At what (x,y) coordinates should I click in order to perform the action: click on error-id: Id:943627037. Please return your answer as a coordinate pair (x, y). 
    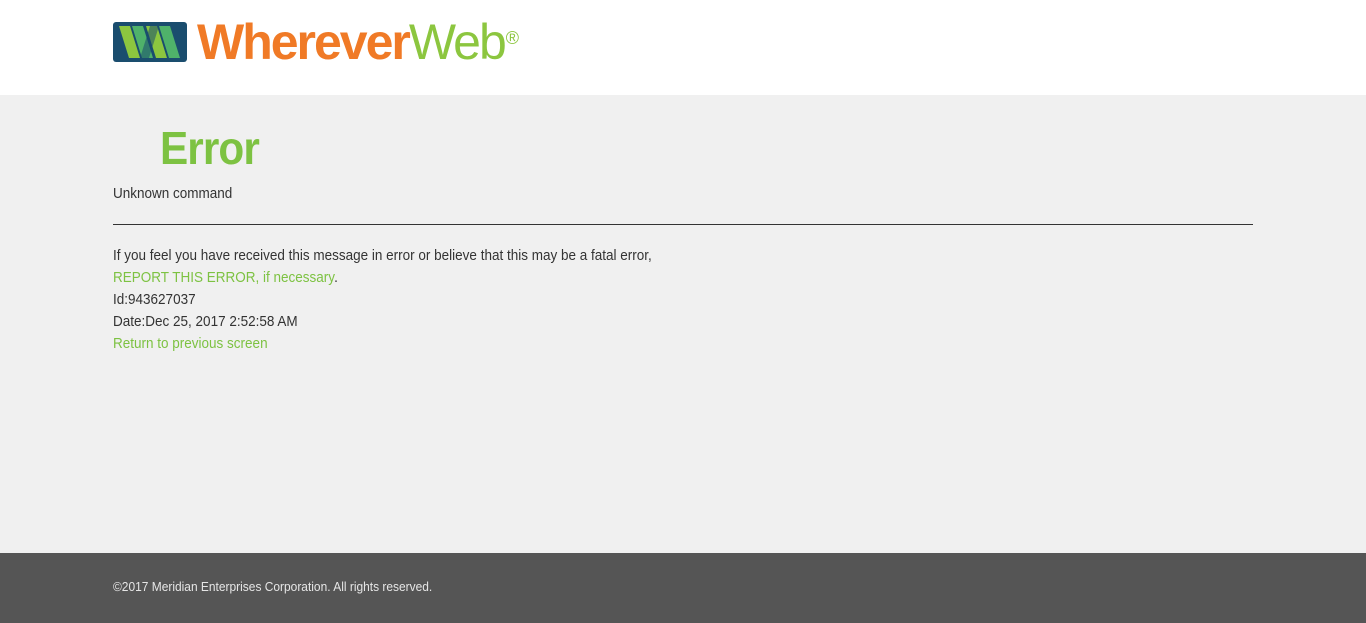
    Looking at the image, I should click on (382, 300).